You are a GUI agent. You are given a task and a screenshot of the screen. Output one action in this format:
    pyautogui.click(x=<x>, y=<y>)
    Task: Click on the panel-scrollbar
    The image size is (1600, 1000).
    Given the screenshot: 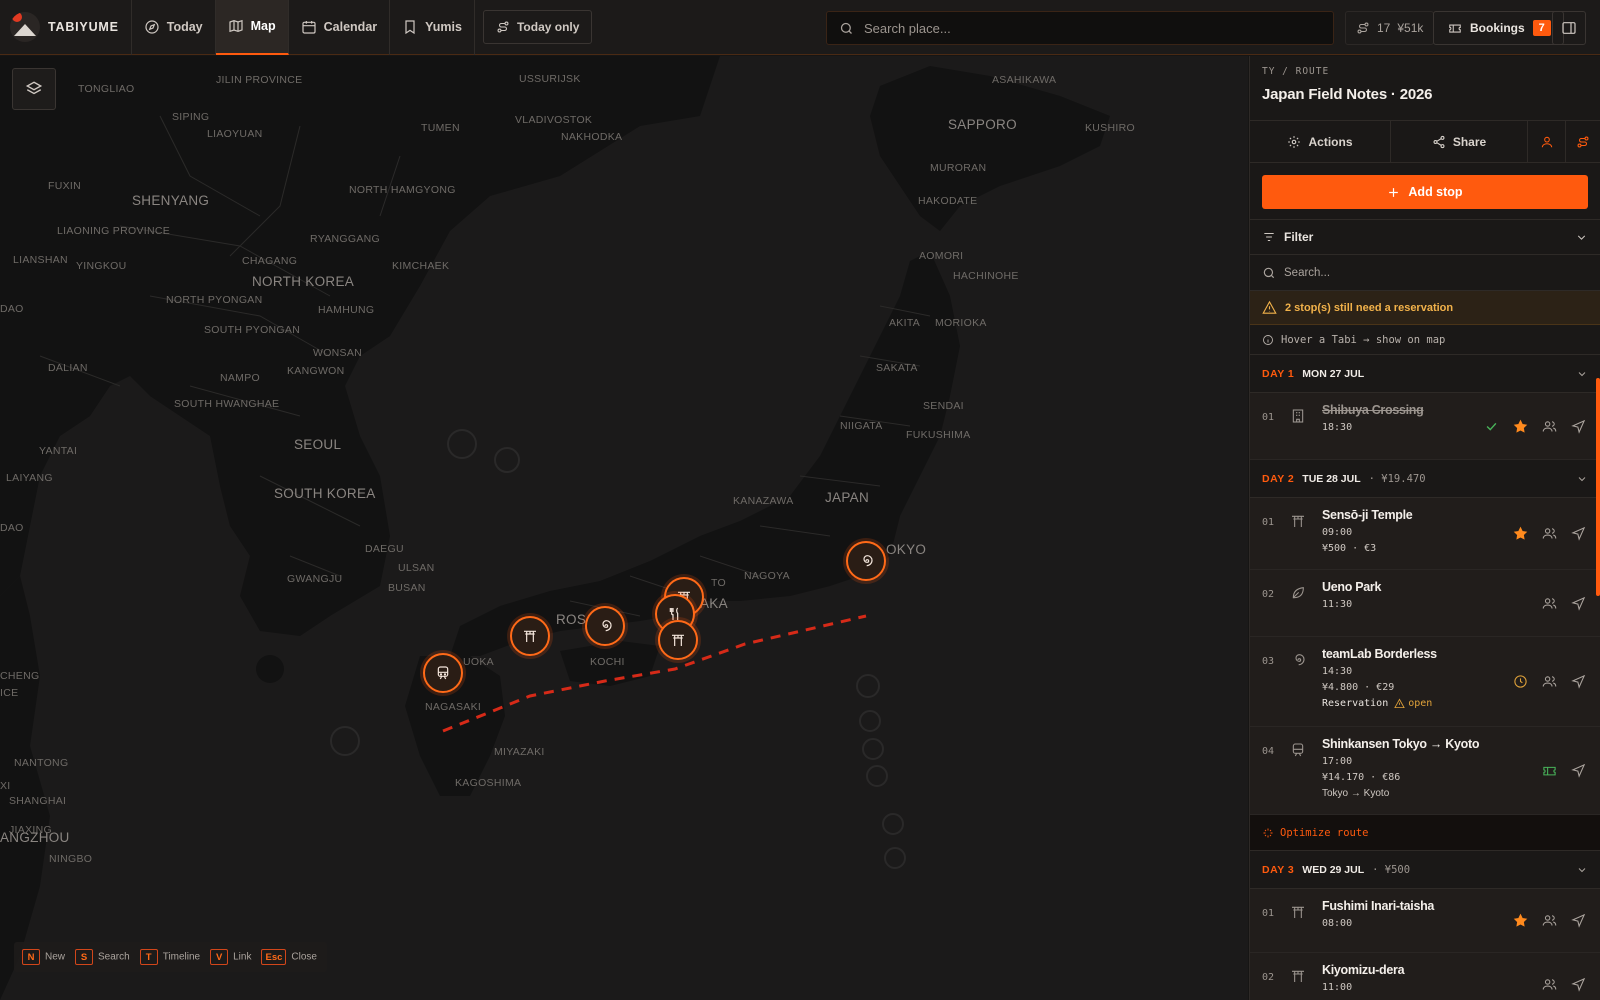 What is the action you would take?
    pyautogui.click(x=1598, y=487)
    